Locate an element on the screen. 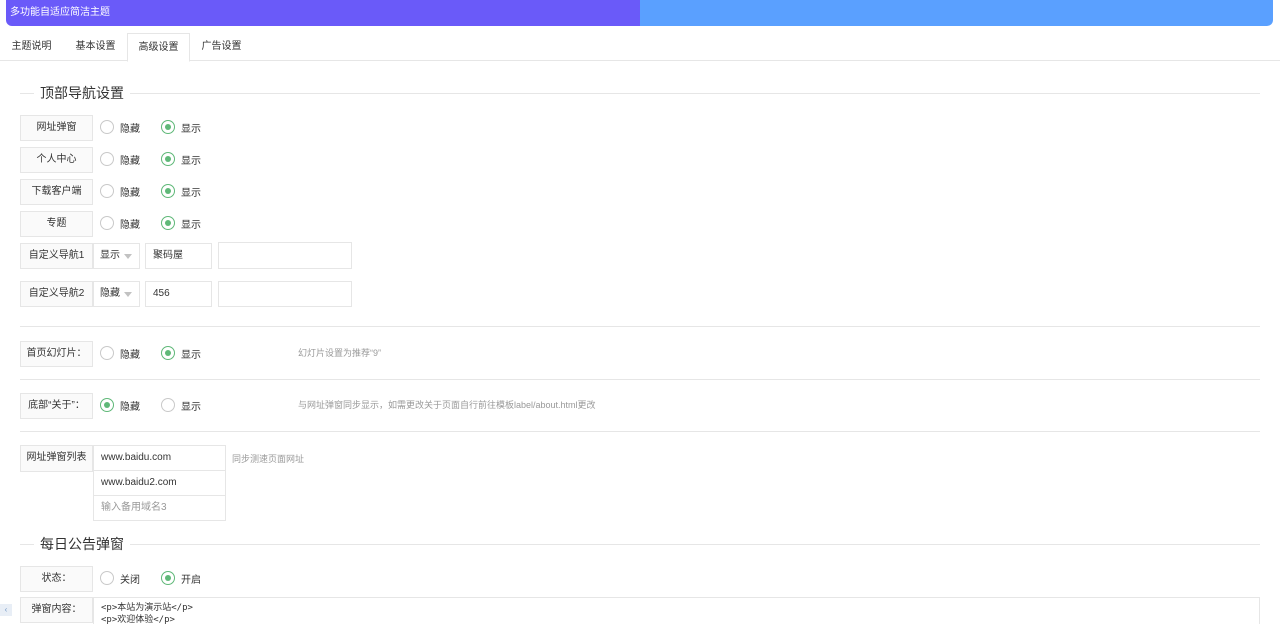  top-progress-bar: 多功能自适应简洁主题 is located at coordinates (639, 13).